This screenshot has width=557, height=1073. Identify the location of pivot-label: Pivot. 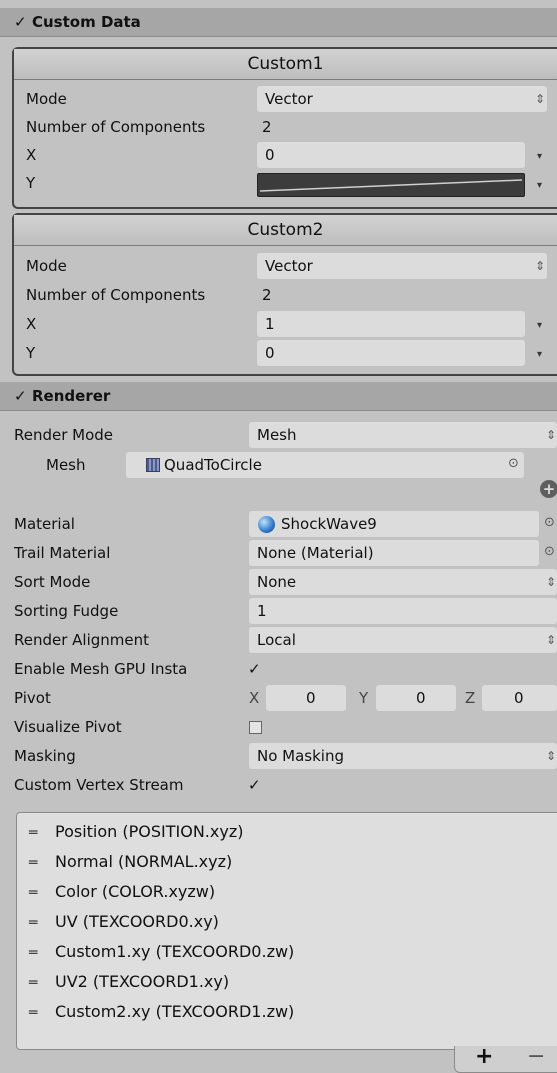
(32, 698).